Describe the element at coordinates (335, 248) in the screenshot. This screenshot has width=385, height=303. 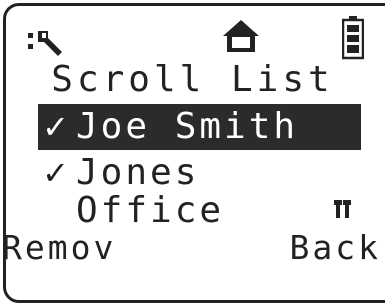
I see `softkey-right: Back` at that location.